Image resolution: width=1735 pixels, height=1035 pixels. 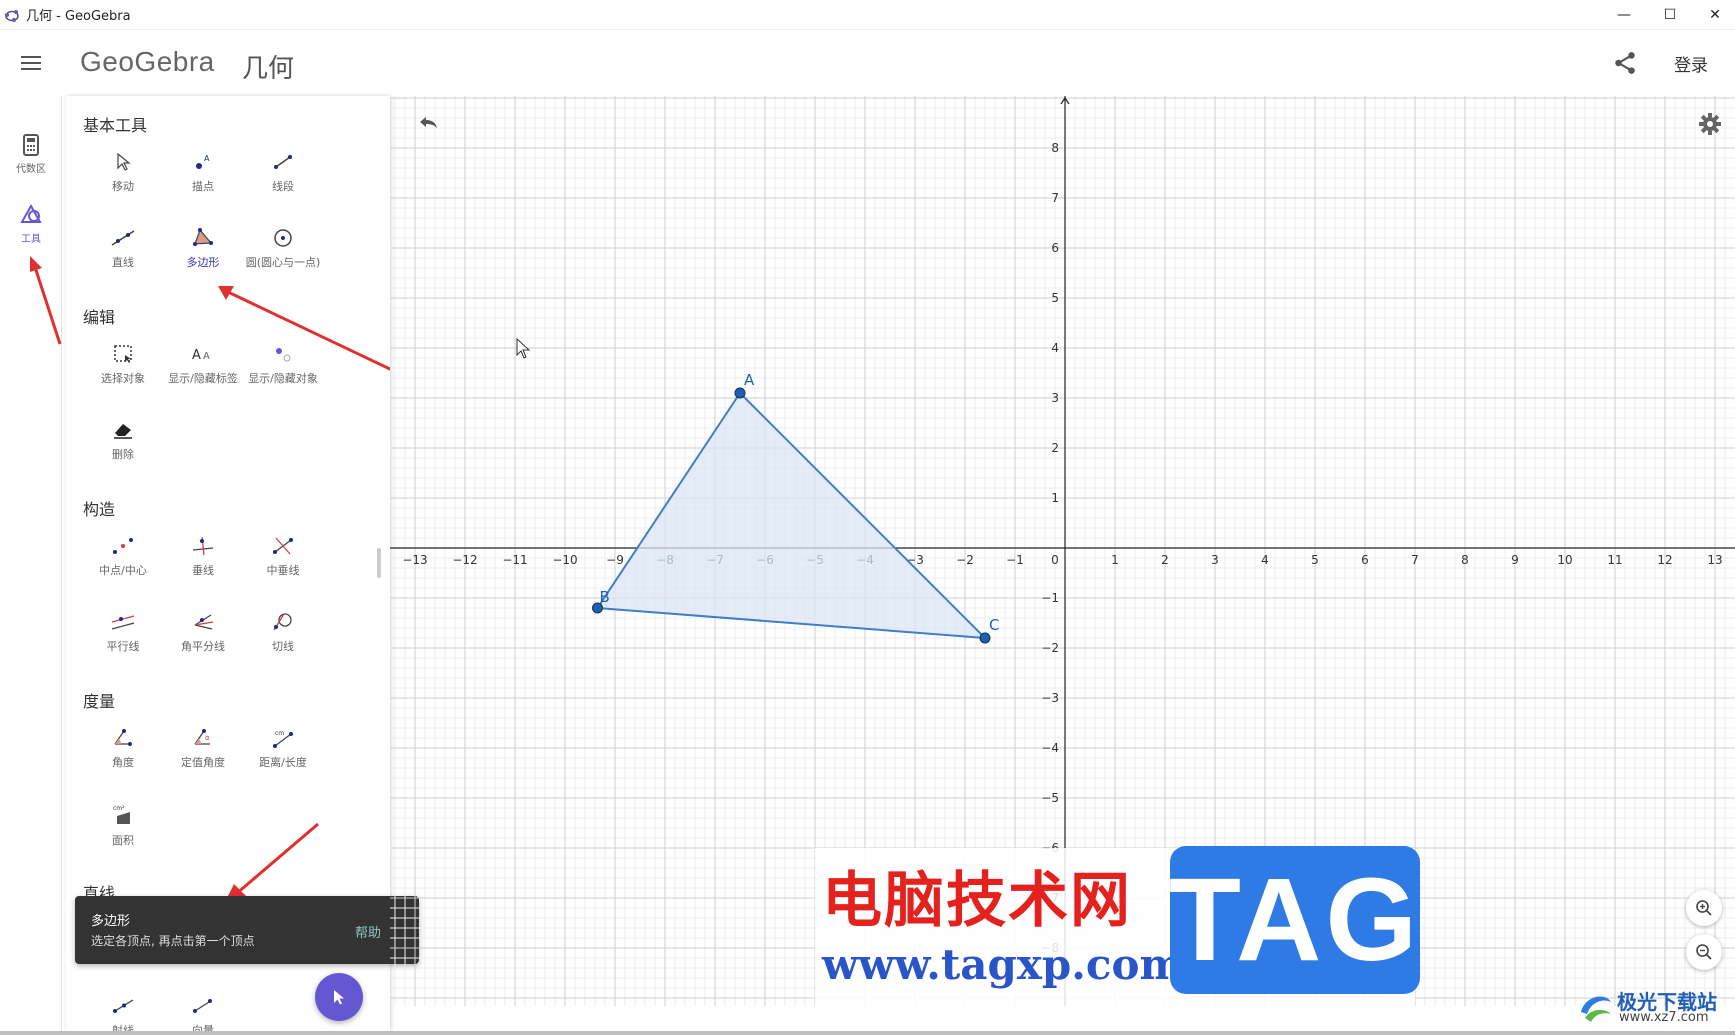 What do you see at coordinates (99, 509) in the screenshot?
I see `section-title-construct: 构造` at bounding box center [99, 509].